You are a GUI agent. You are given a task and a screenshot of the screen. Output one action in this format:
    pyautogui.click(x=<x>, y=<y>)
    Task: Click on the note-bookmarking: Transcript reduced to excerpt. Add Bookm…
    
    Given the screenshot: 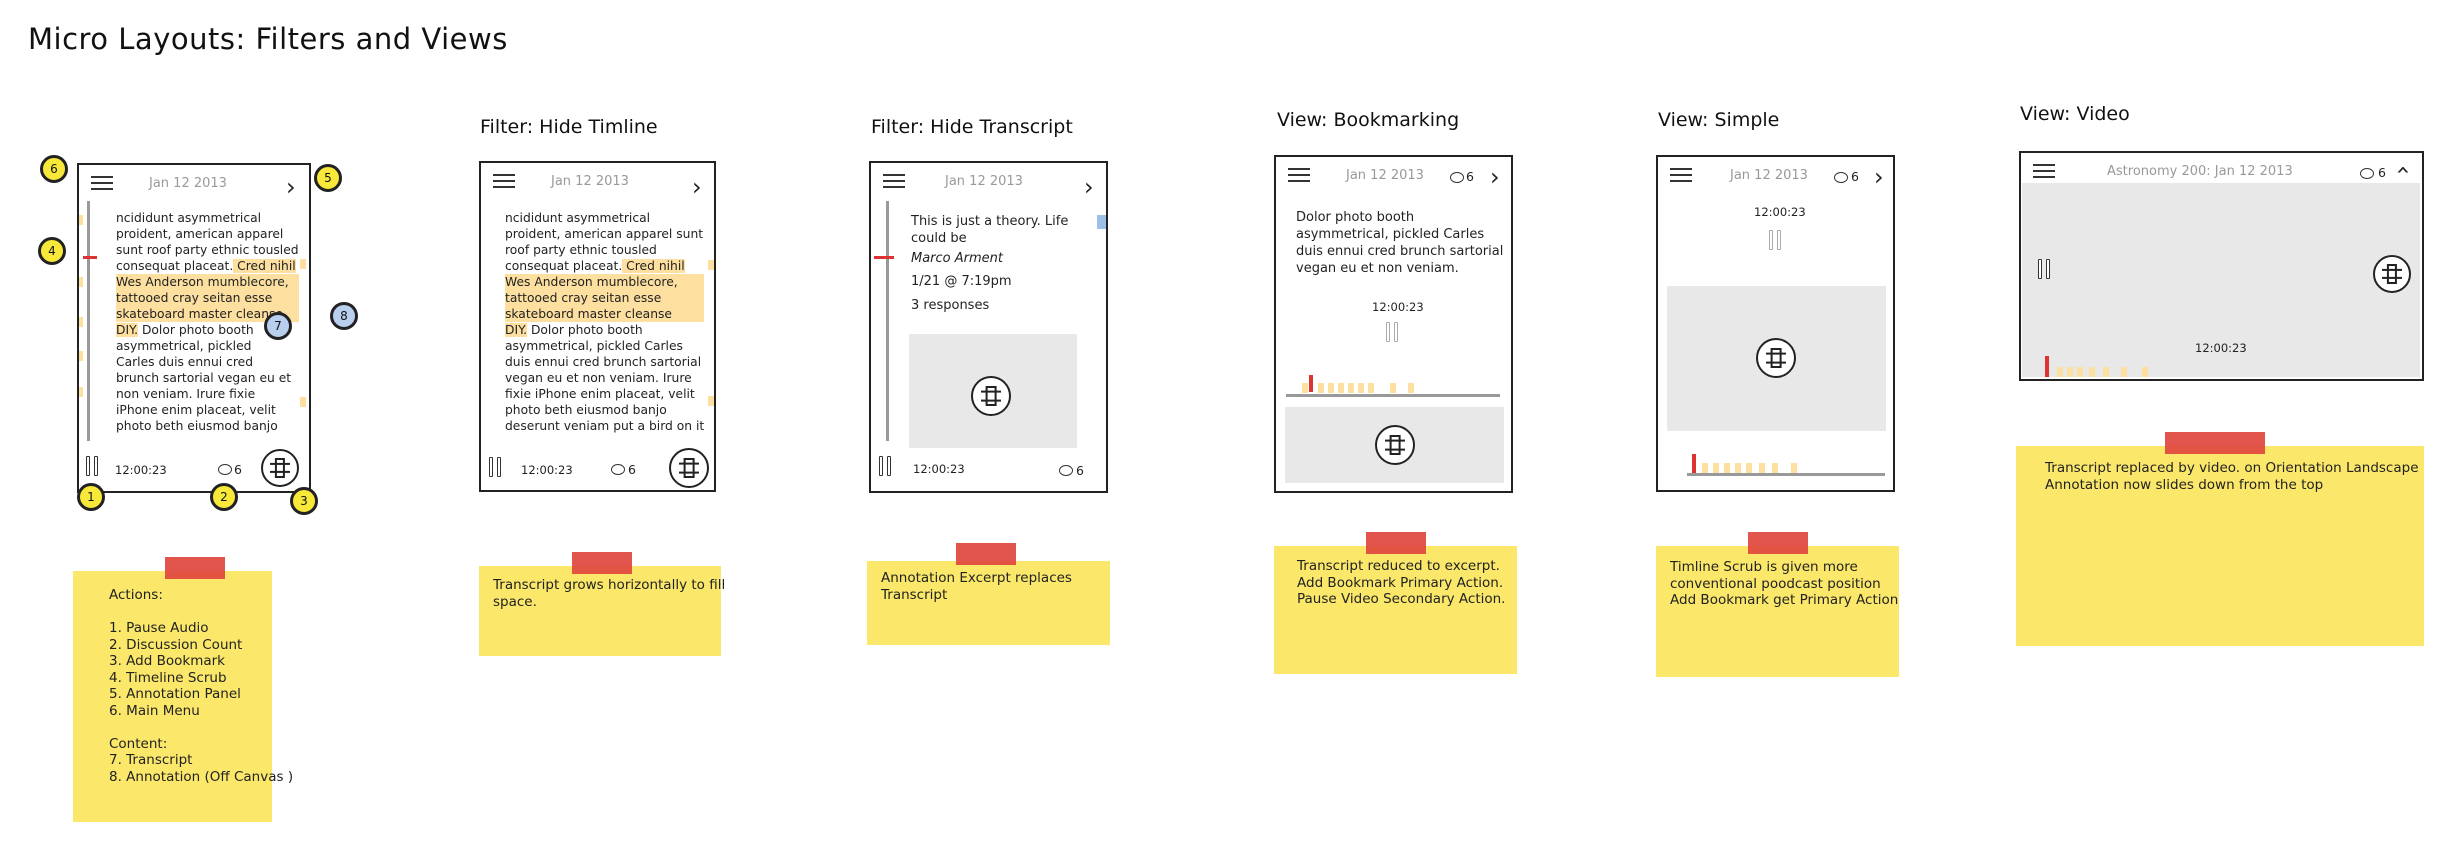 What is the action you would take?
    pyautogui.click(x=1395, y=610)
    